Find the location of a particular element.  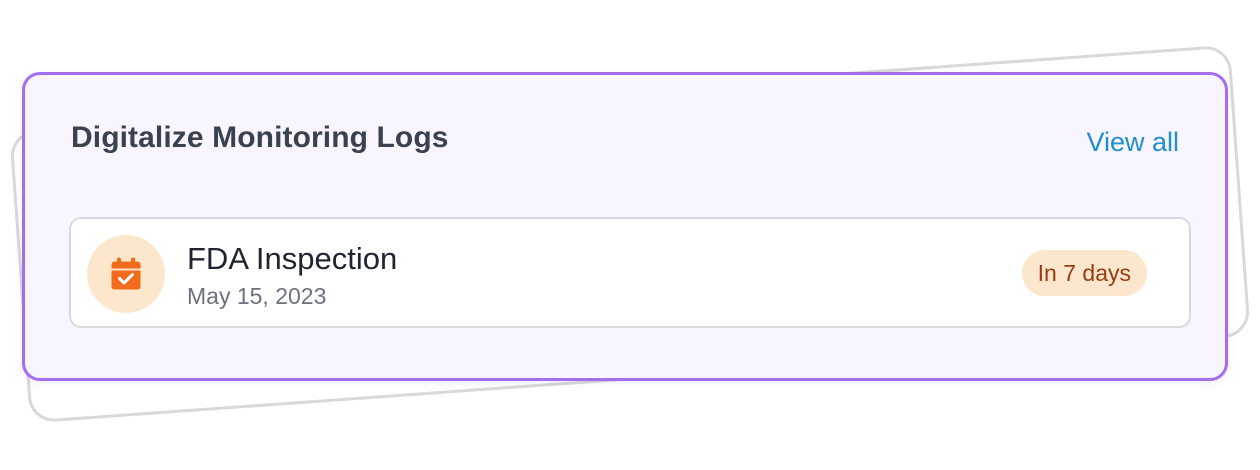

card-title: Digitalize Monitoring Logs is located at coordinates (260, 137).